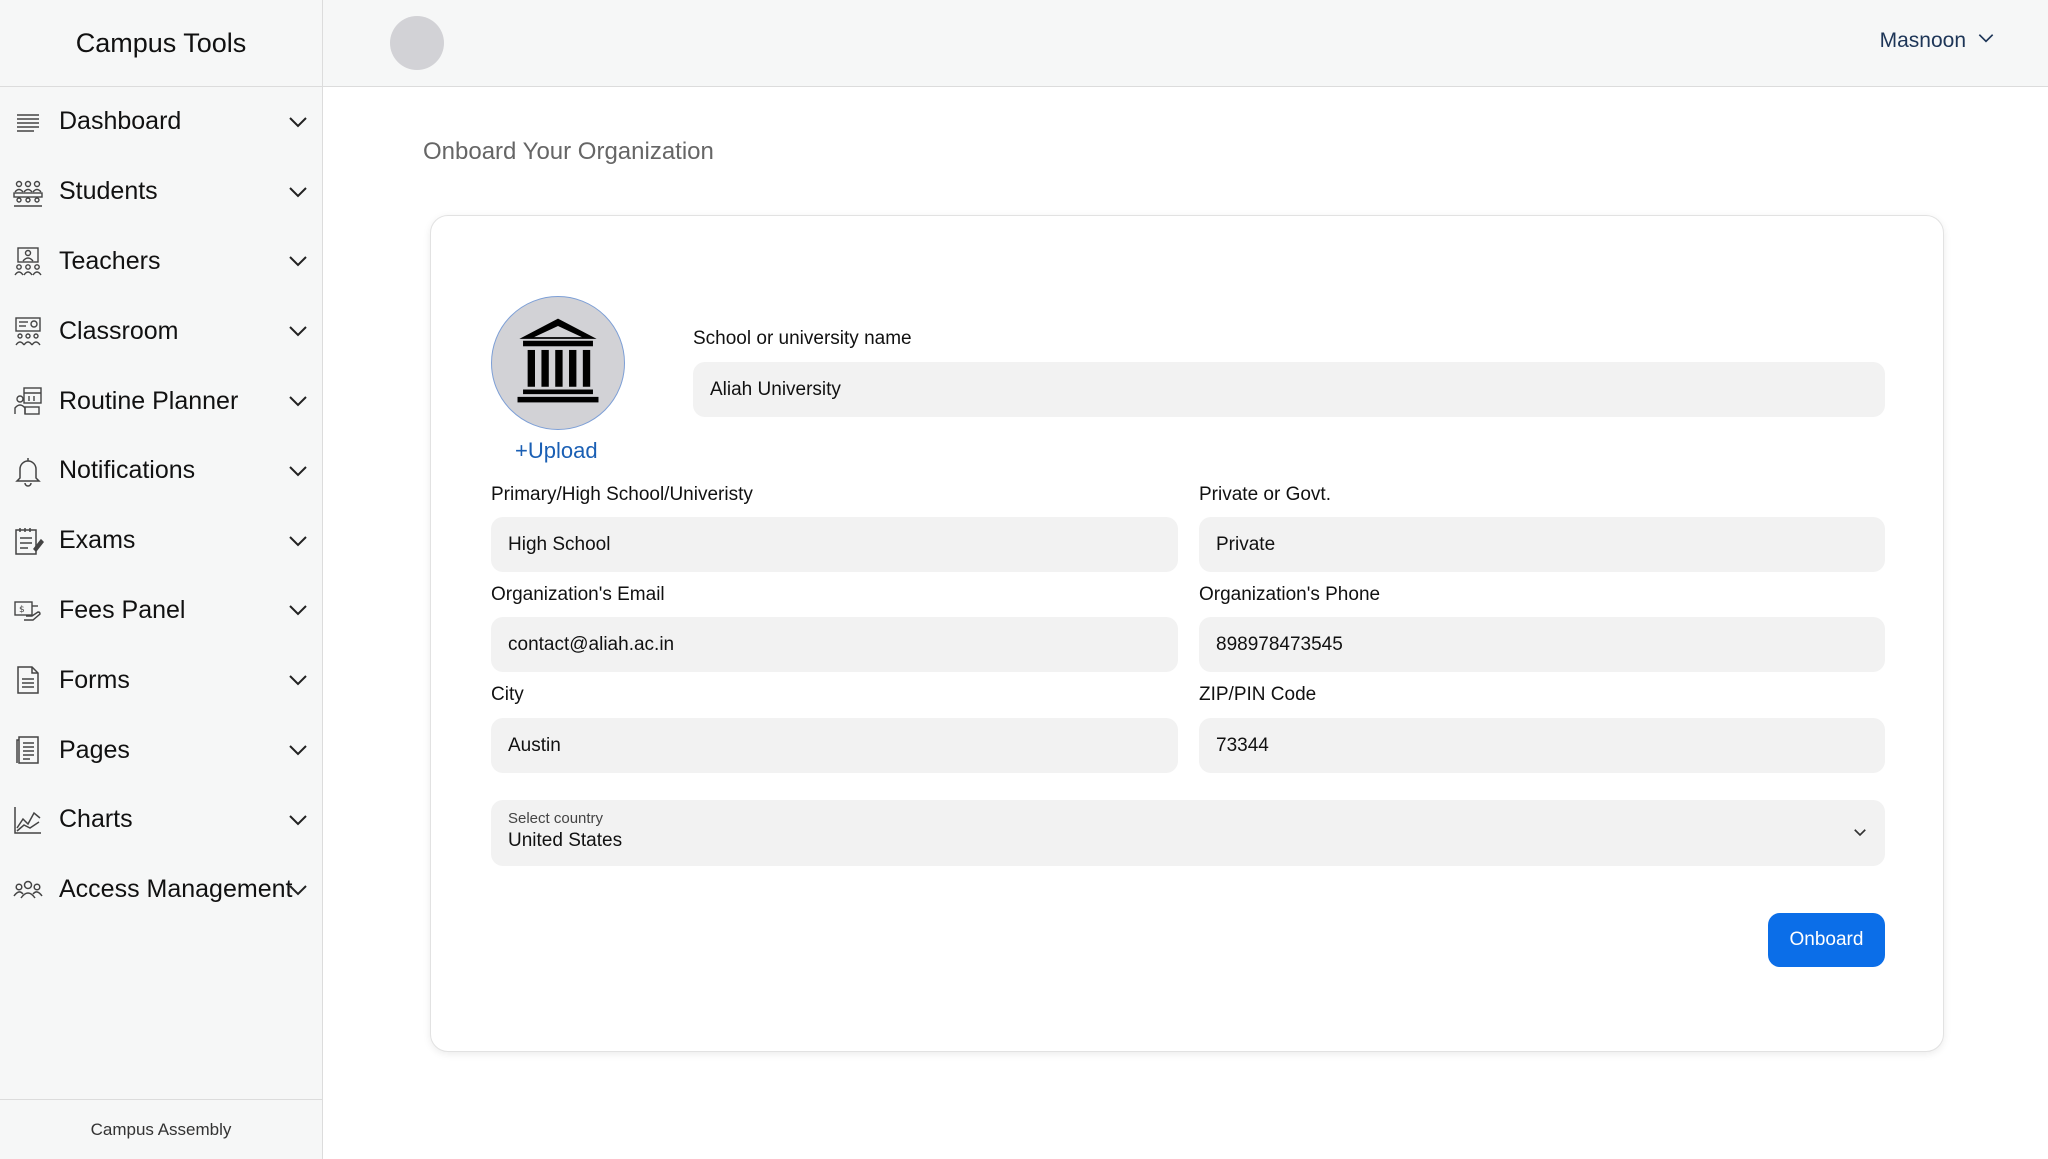 The image size is (2048, 1159). Describe the element at coordinates (161, 192) in the screenshot. I see `sidebar-item-students: Students` at that location.